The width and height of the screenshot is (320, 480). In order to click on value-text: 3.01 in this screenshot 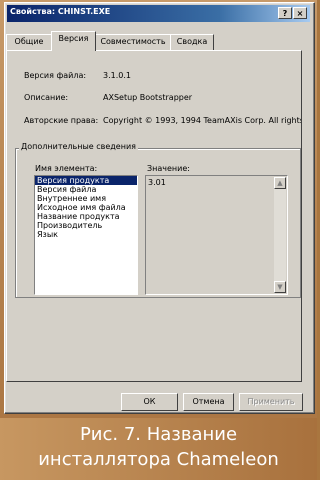, I will do `click(157, 182)`.